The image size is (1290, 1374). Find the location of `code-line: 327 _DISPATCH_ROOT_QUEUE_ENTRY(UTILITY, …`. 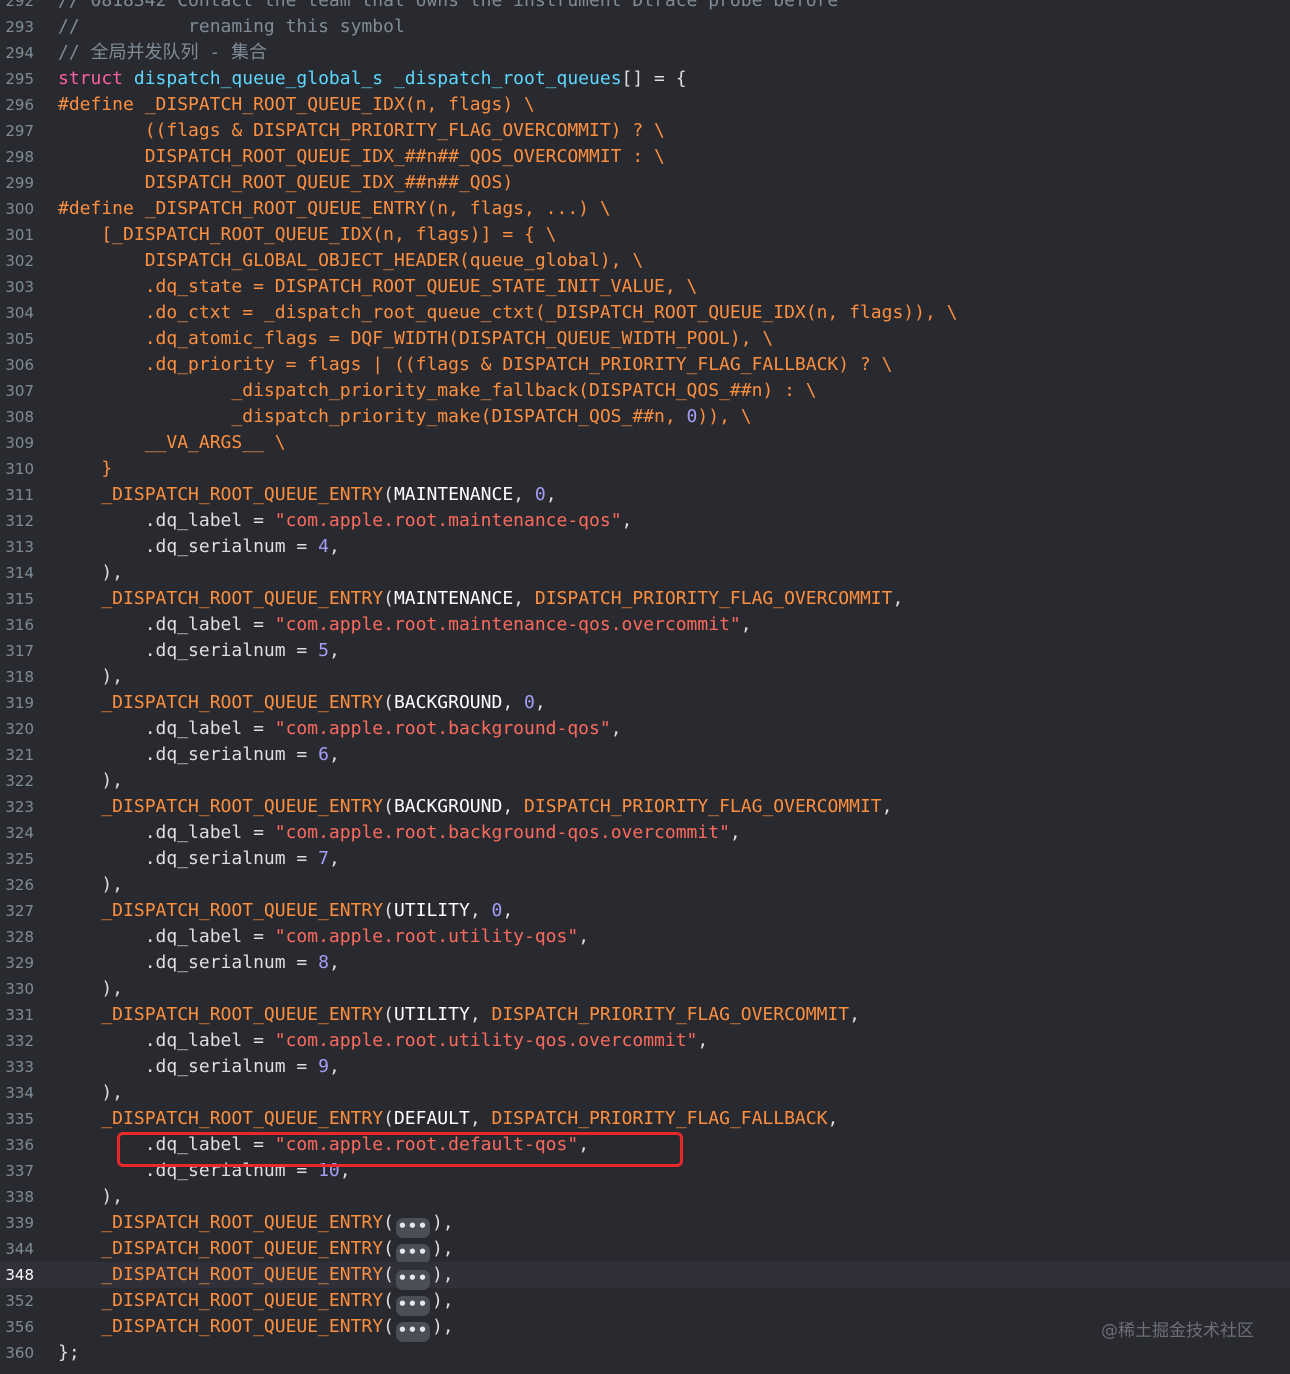

code-line: 327 _DISPATCH_ROOT_QUEUE_ENTRY(UTILITY, … is located at coordinates (645, 911).